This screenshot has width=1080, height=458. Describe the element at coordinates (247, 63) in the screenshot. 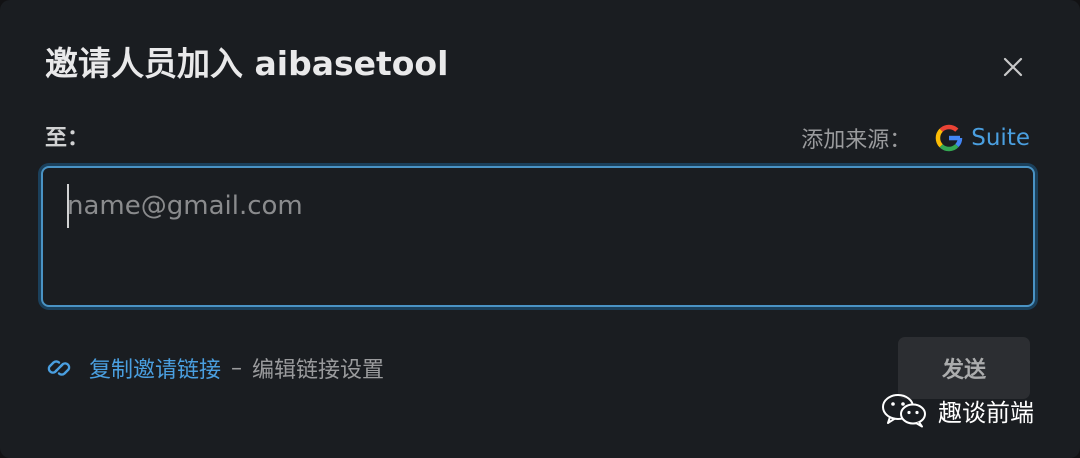

I see `dialog-title: 邀请人员加入 aibasetool` at that location.